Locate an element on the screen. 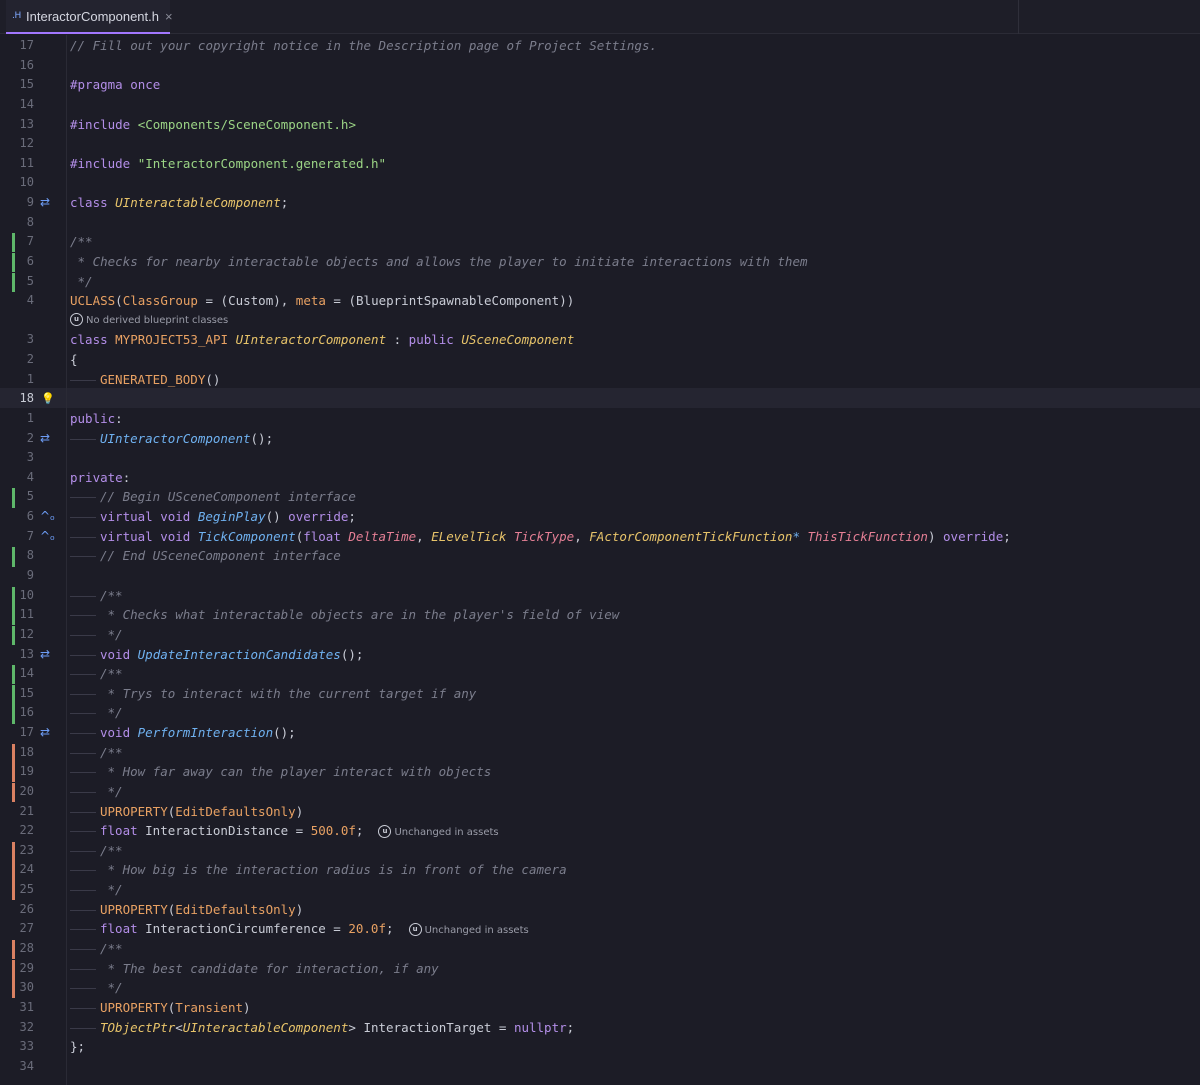 The width and height of the screenshot is (1200, 1085). line-number: 9 is located at coordinates (30, 575).